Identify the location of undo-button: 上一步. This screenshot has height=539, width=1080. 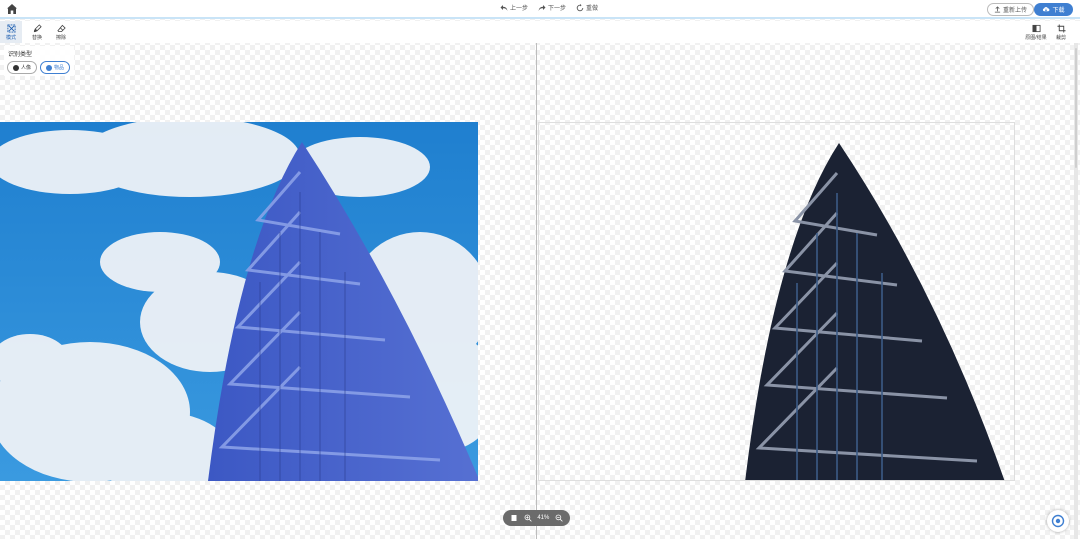
(514, 7).